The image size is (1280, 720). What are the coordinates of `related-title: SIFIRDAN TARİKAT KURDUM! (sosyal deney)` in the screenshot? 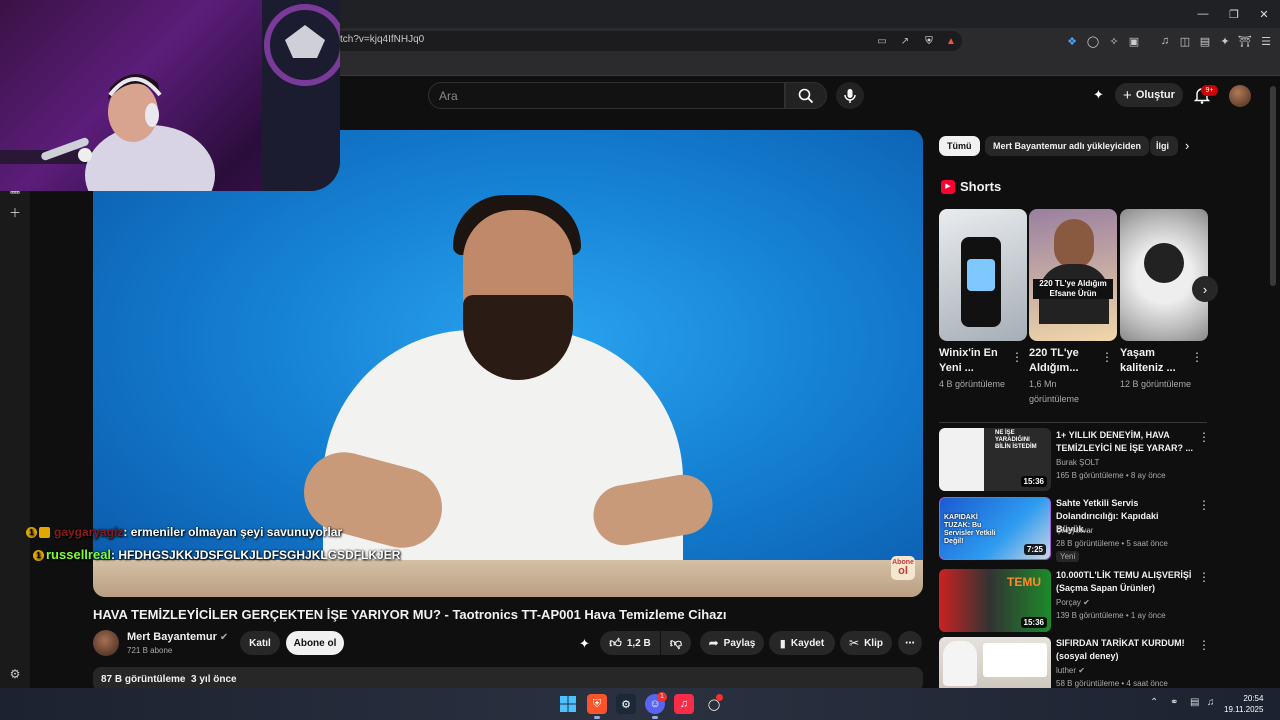 It's located at (1125, 650).